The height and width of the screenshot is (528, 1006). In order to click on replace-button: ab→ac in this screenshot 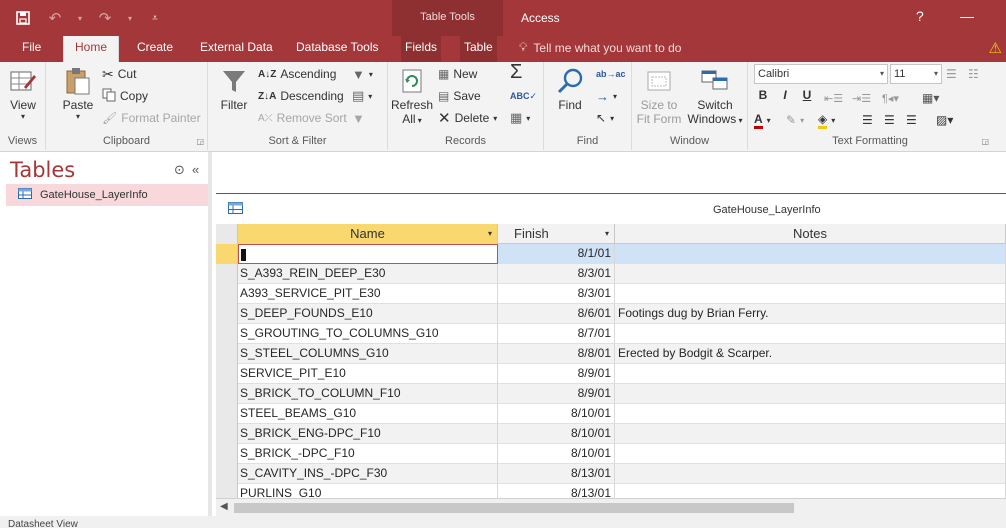, I will do `click(611, 74)`.